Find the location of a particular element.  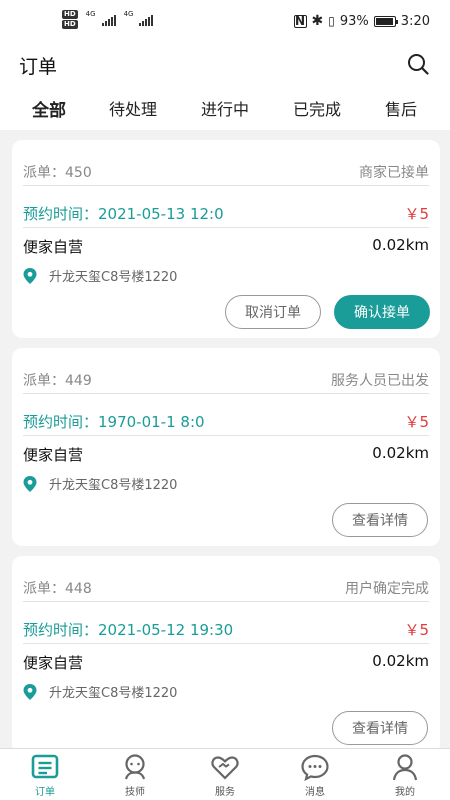

appointment-row: 预约时间：2021-05-12 19:30 ￥5 is located at coordinates (226, 626).